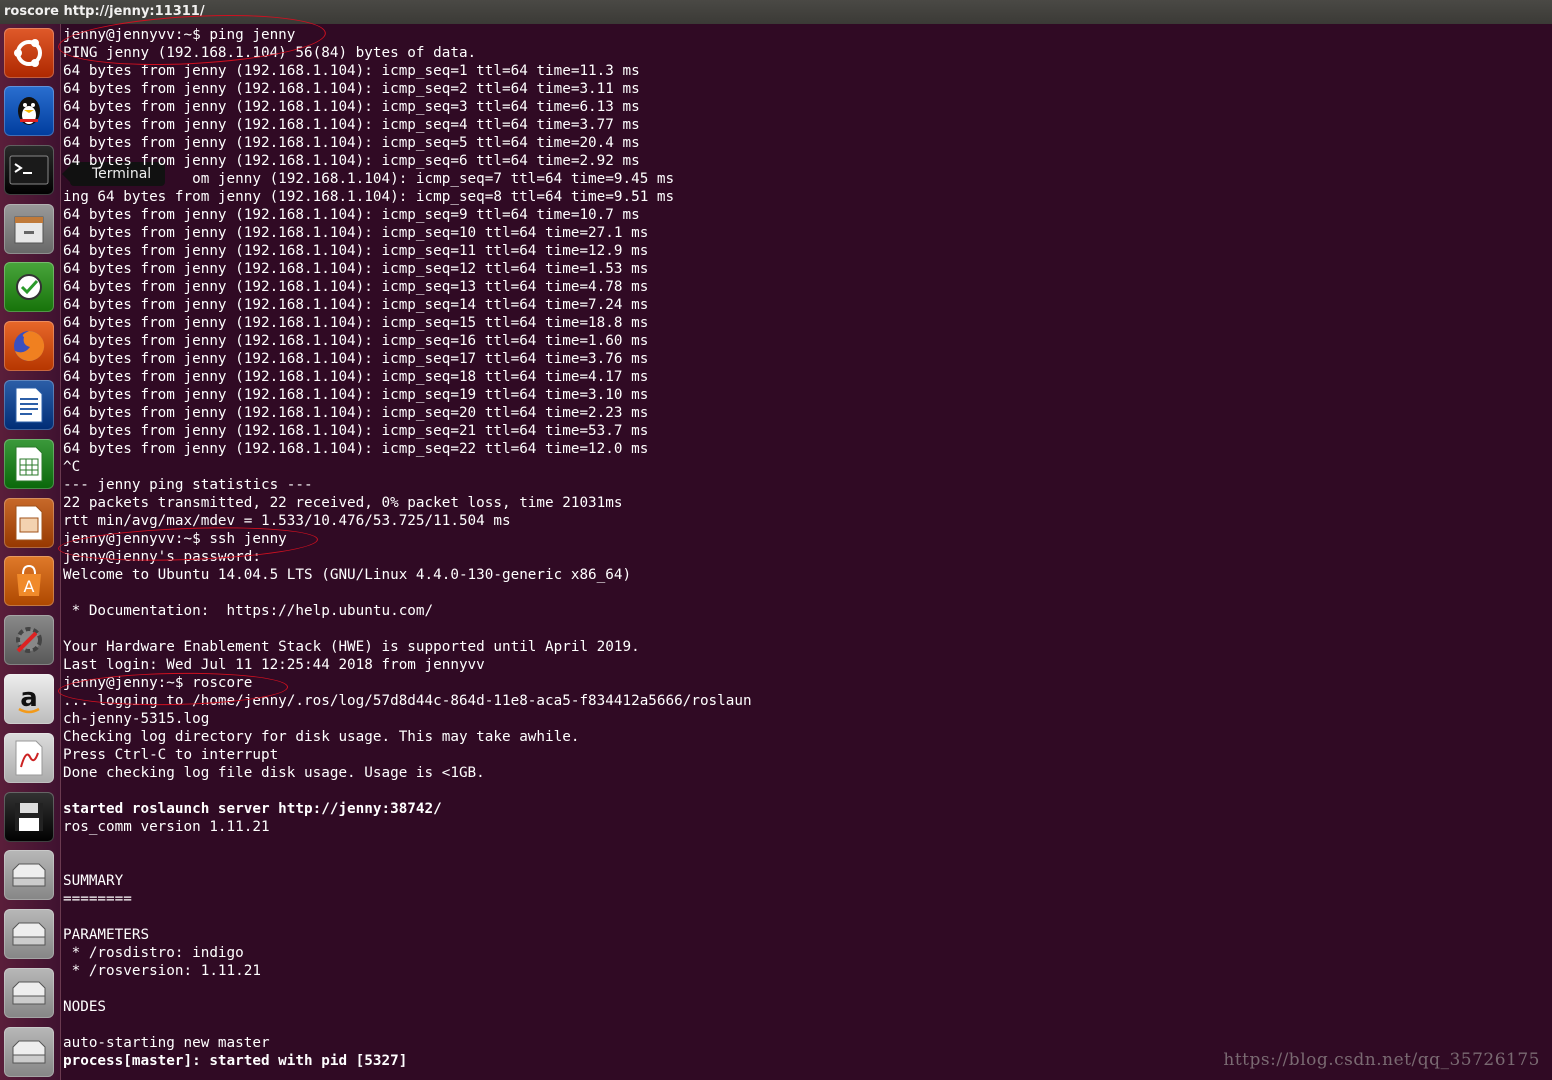 Image resolution: width=1552 pixels, height=1080 pixels. I want to click on file-cabinet-icon, so click(29, 229).